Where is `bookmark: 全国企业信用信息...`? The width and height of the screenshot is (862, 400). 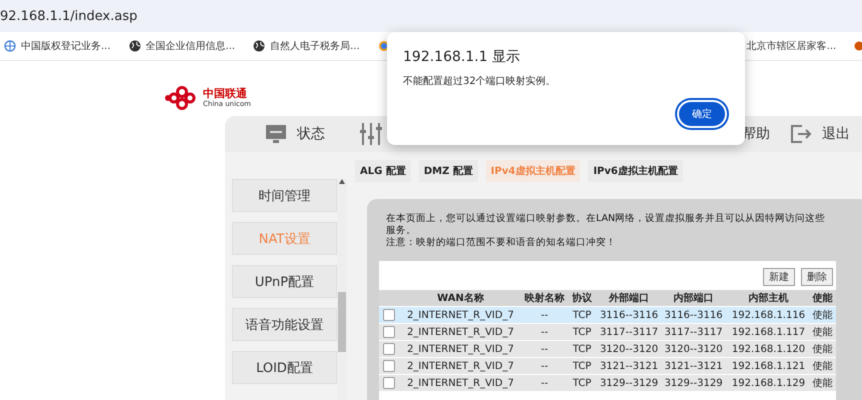
bookmark: 全国企业信用信息... is located at coordinates (182, 46).